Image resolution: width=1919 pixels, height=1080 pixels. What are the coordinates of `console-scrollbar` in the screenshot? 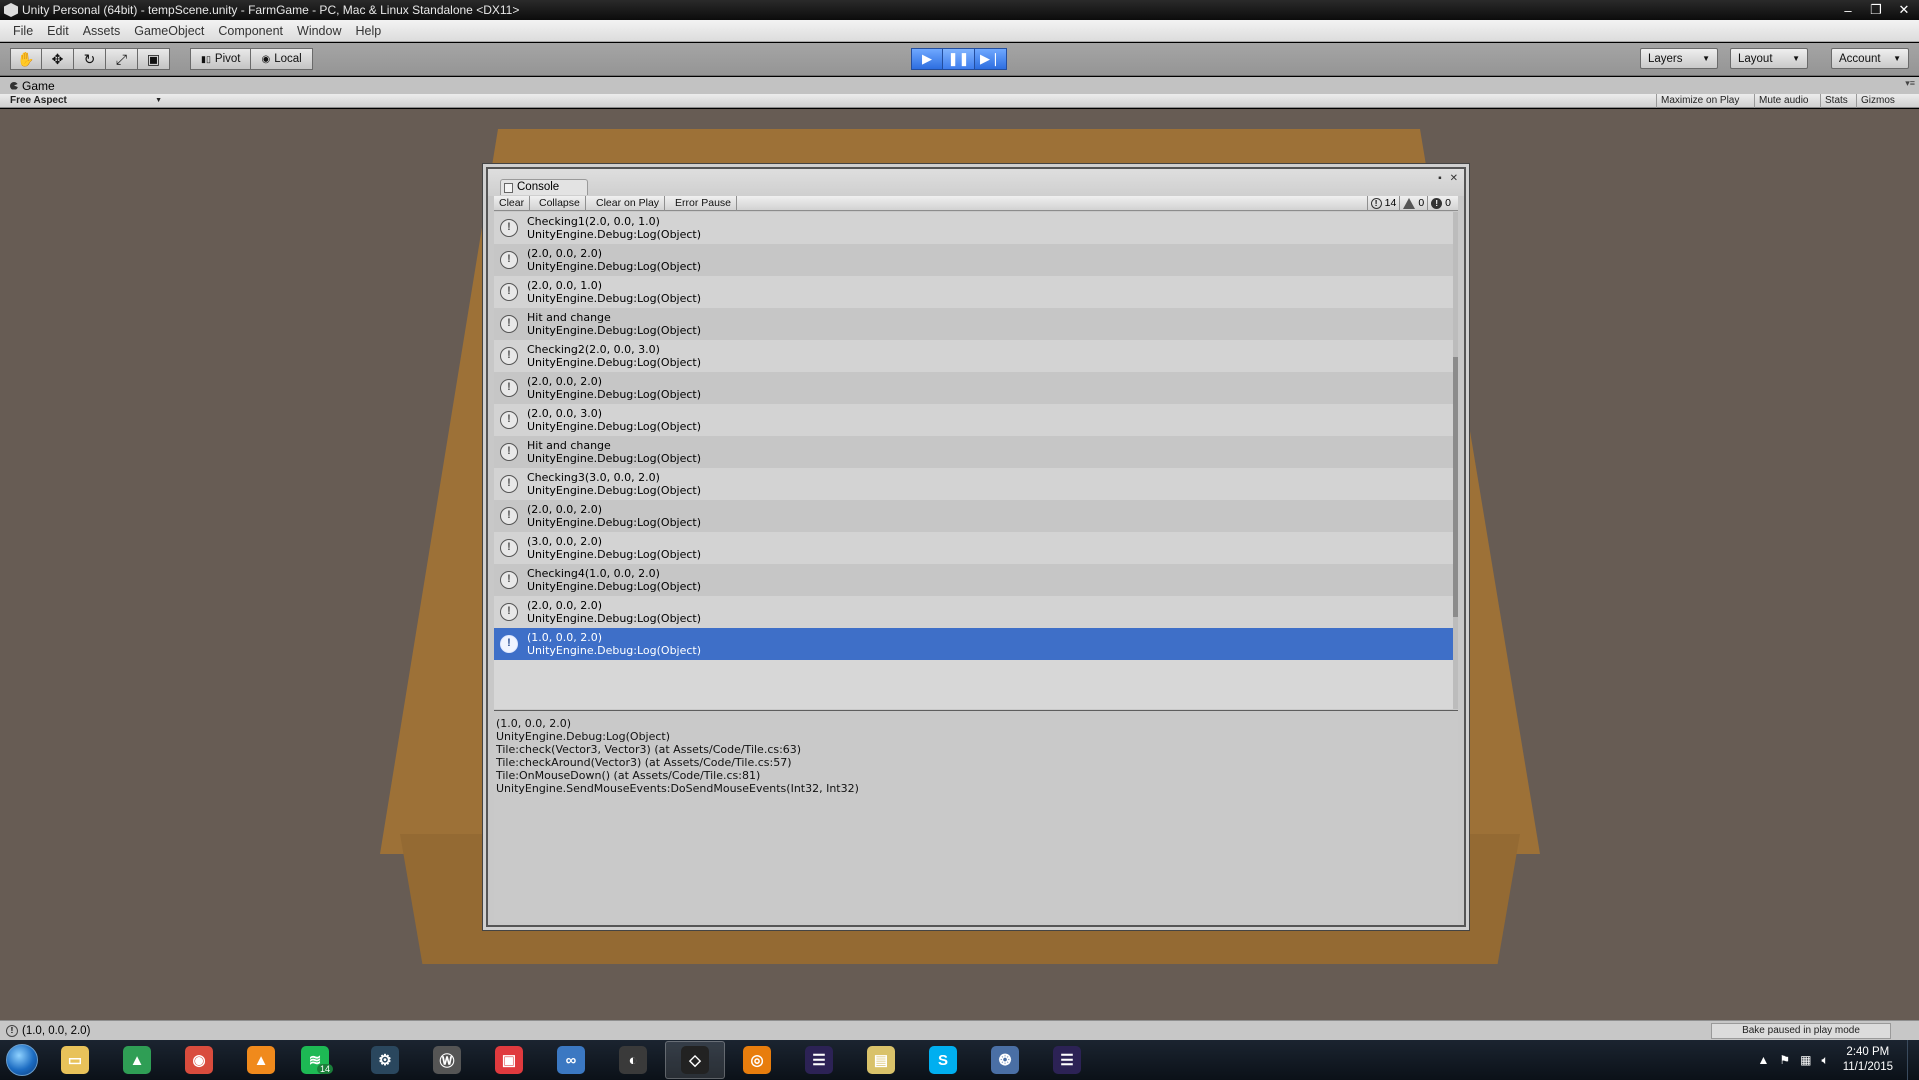 It's located at (1455, 460).